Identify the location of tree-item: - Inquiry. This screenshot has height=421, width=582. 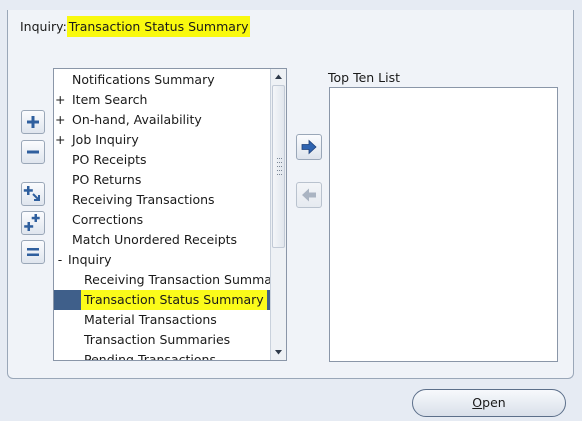
(162, 260).